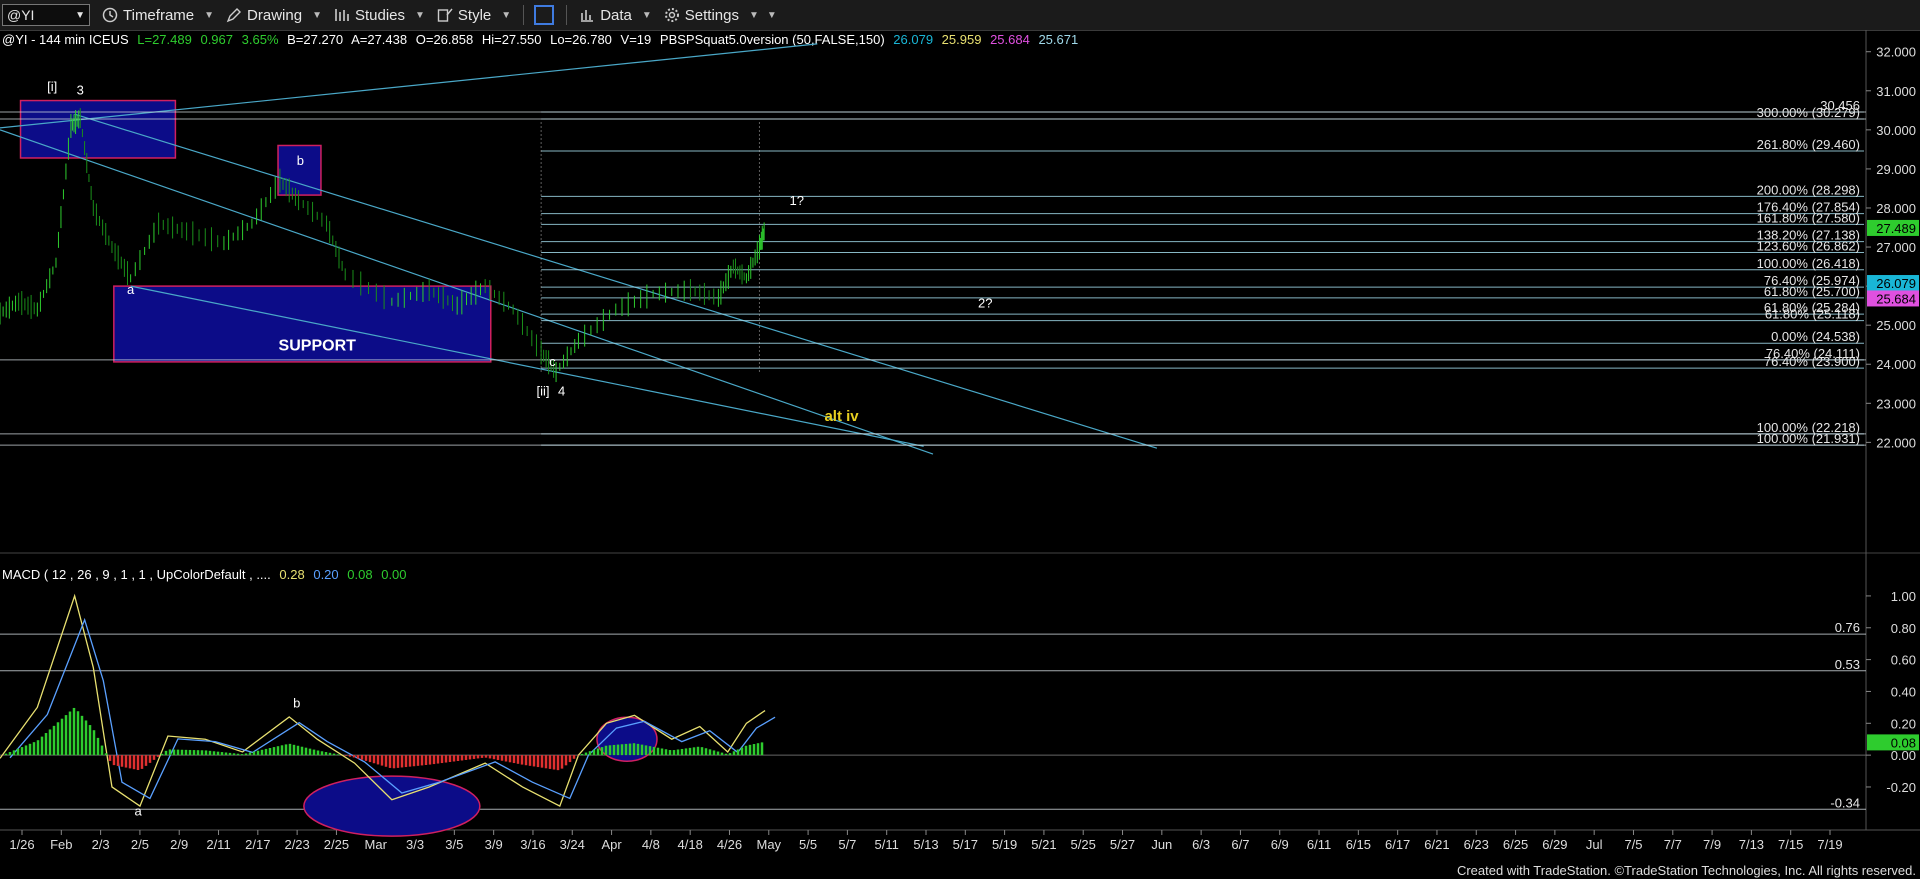 Image resolution: width=1920 pixels, height=879 pixels. I want to click on study-value-2: 25.959, so click(961, 39).